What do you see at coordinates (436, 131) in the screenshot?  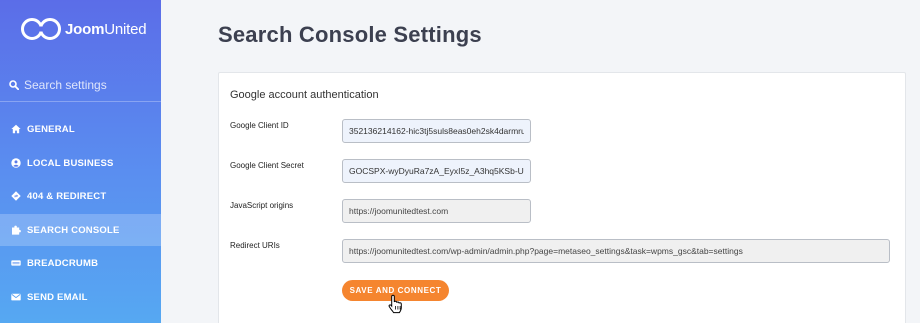 I see `client-id-field` at bounding box center [436, 131].